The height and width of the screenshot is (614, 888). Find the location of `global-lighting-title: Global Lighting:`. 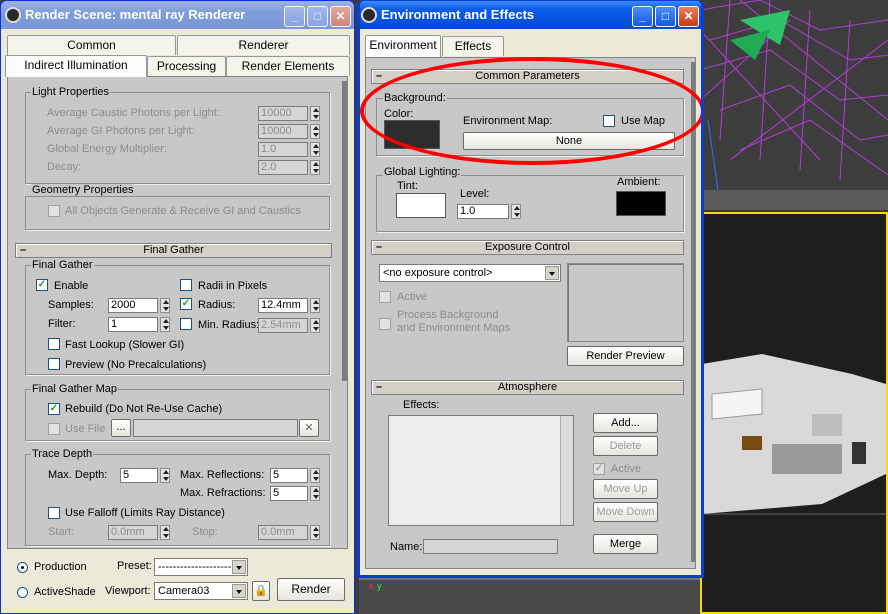

global-lighting-title: Global Lighting: is located at coordinates (422, 172).